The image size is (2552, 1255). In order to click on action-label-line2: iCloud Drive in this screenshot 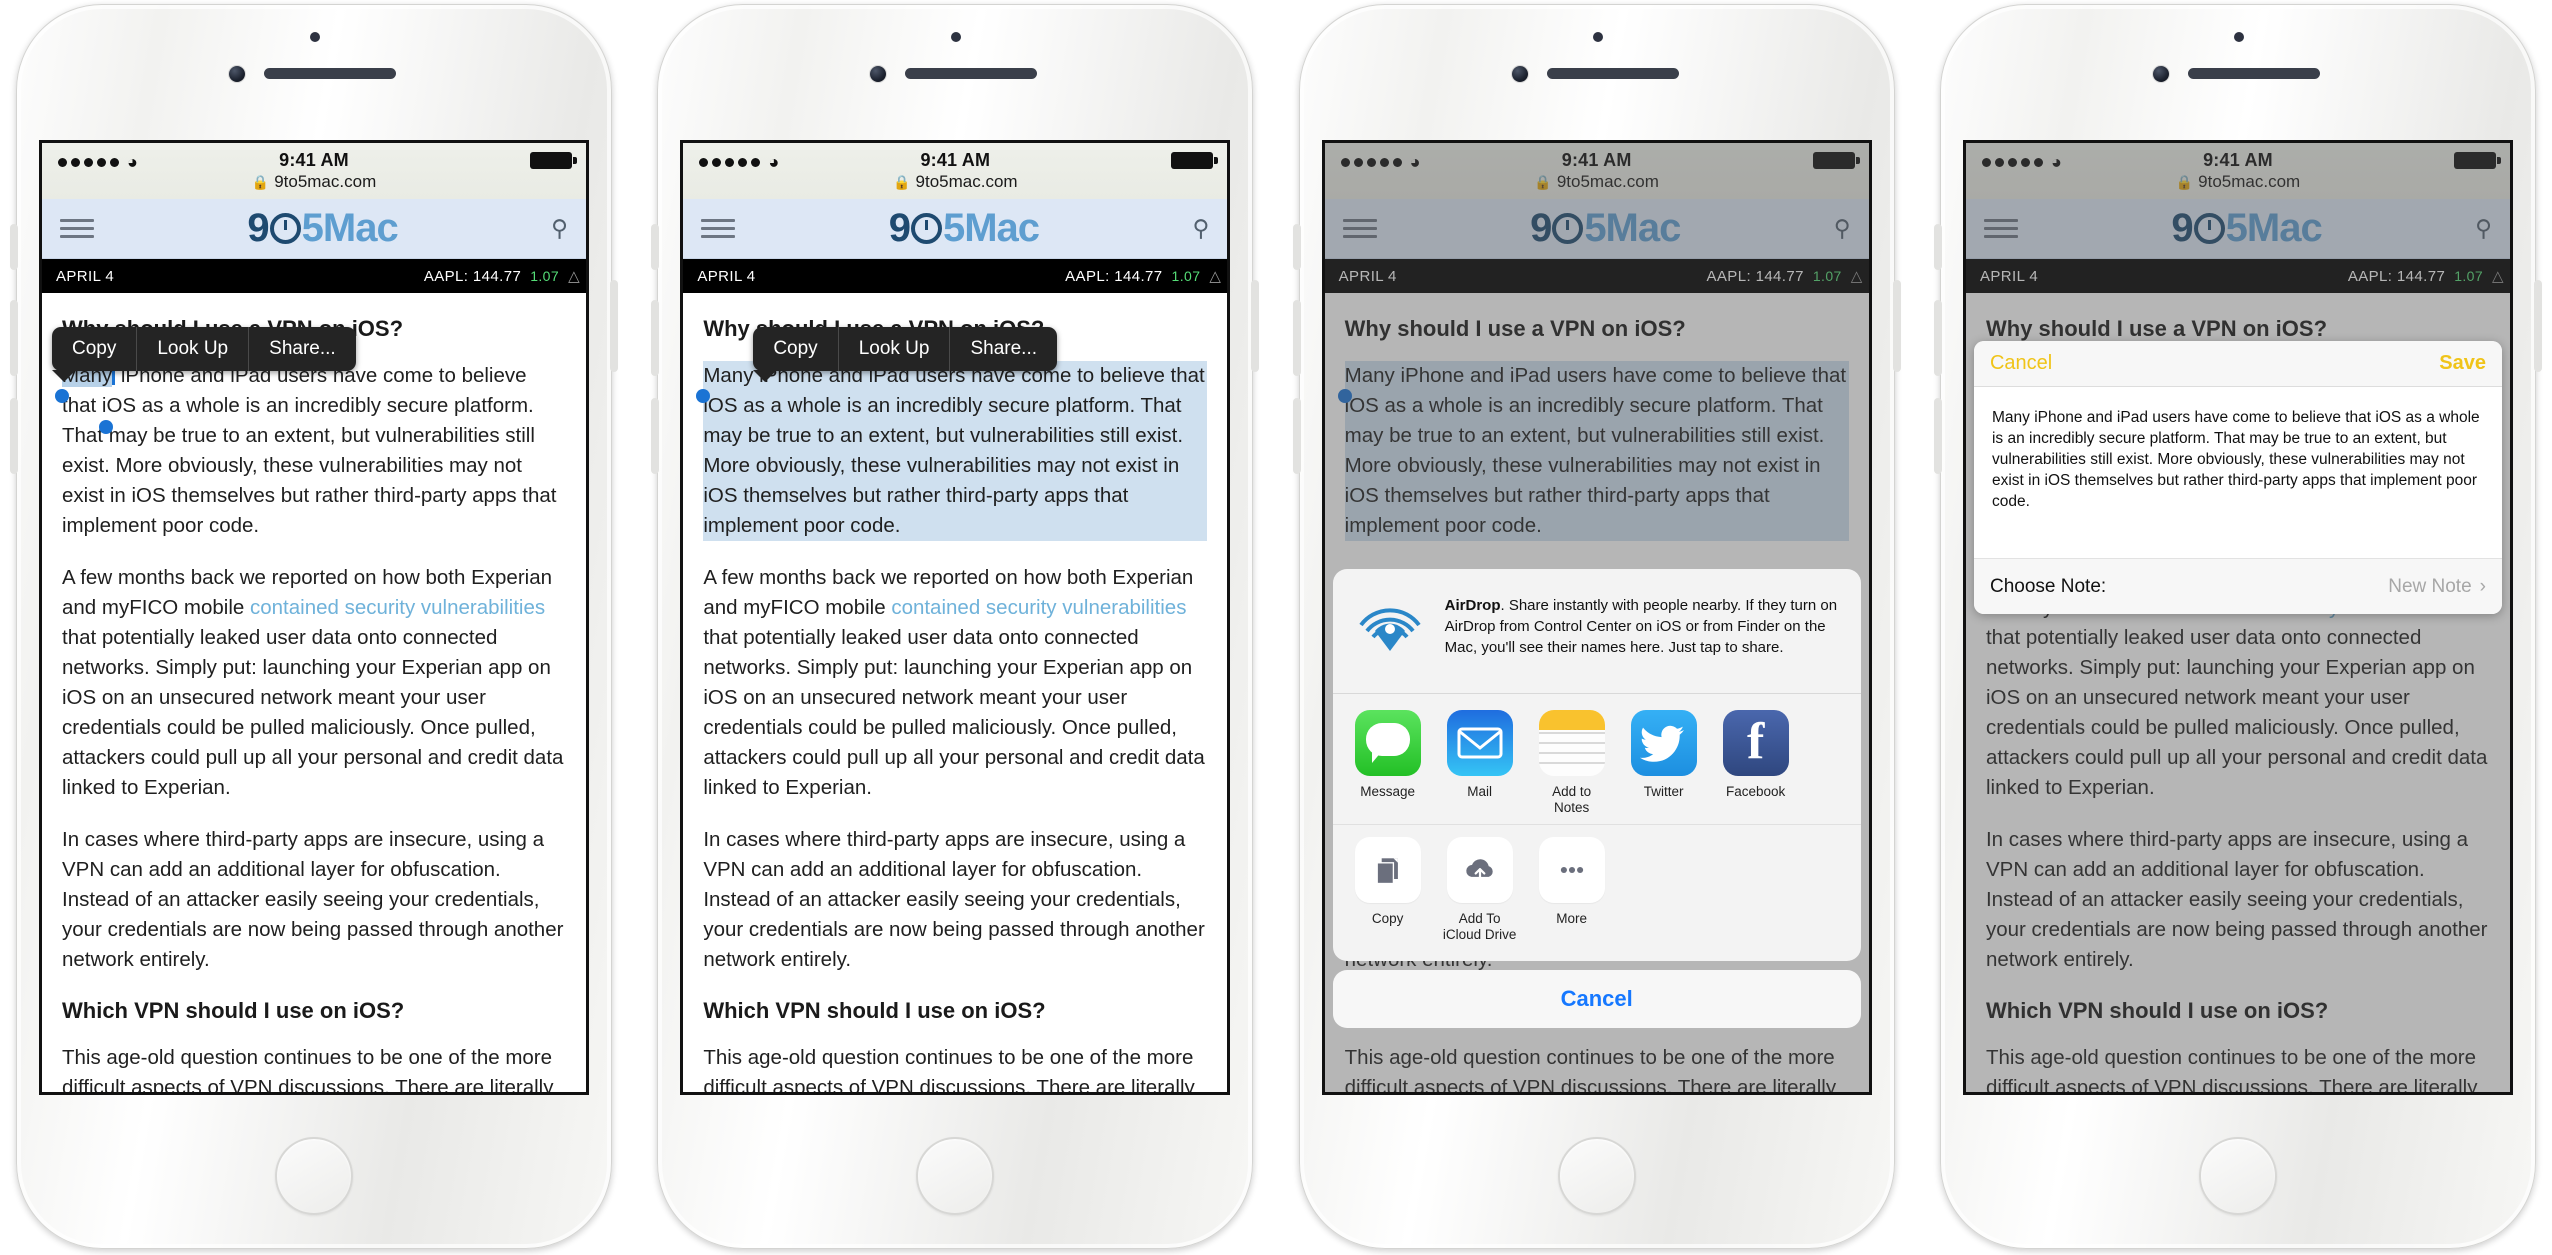, I will do `click(1479, 934)`.